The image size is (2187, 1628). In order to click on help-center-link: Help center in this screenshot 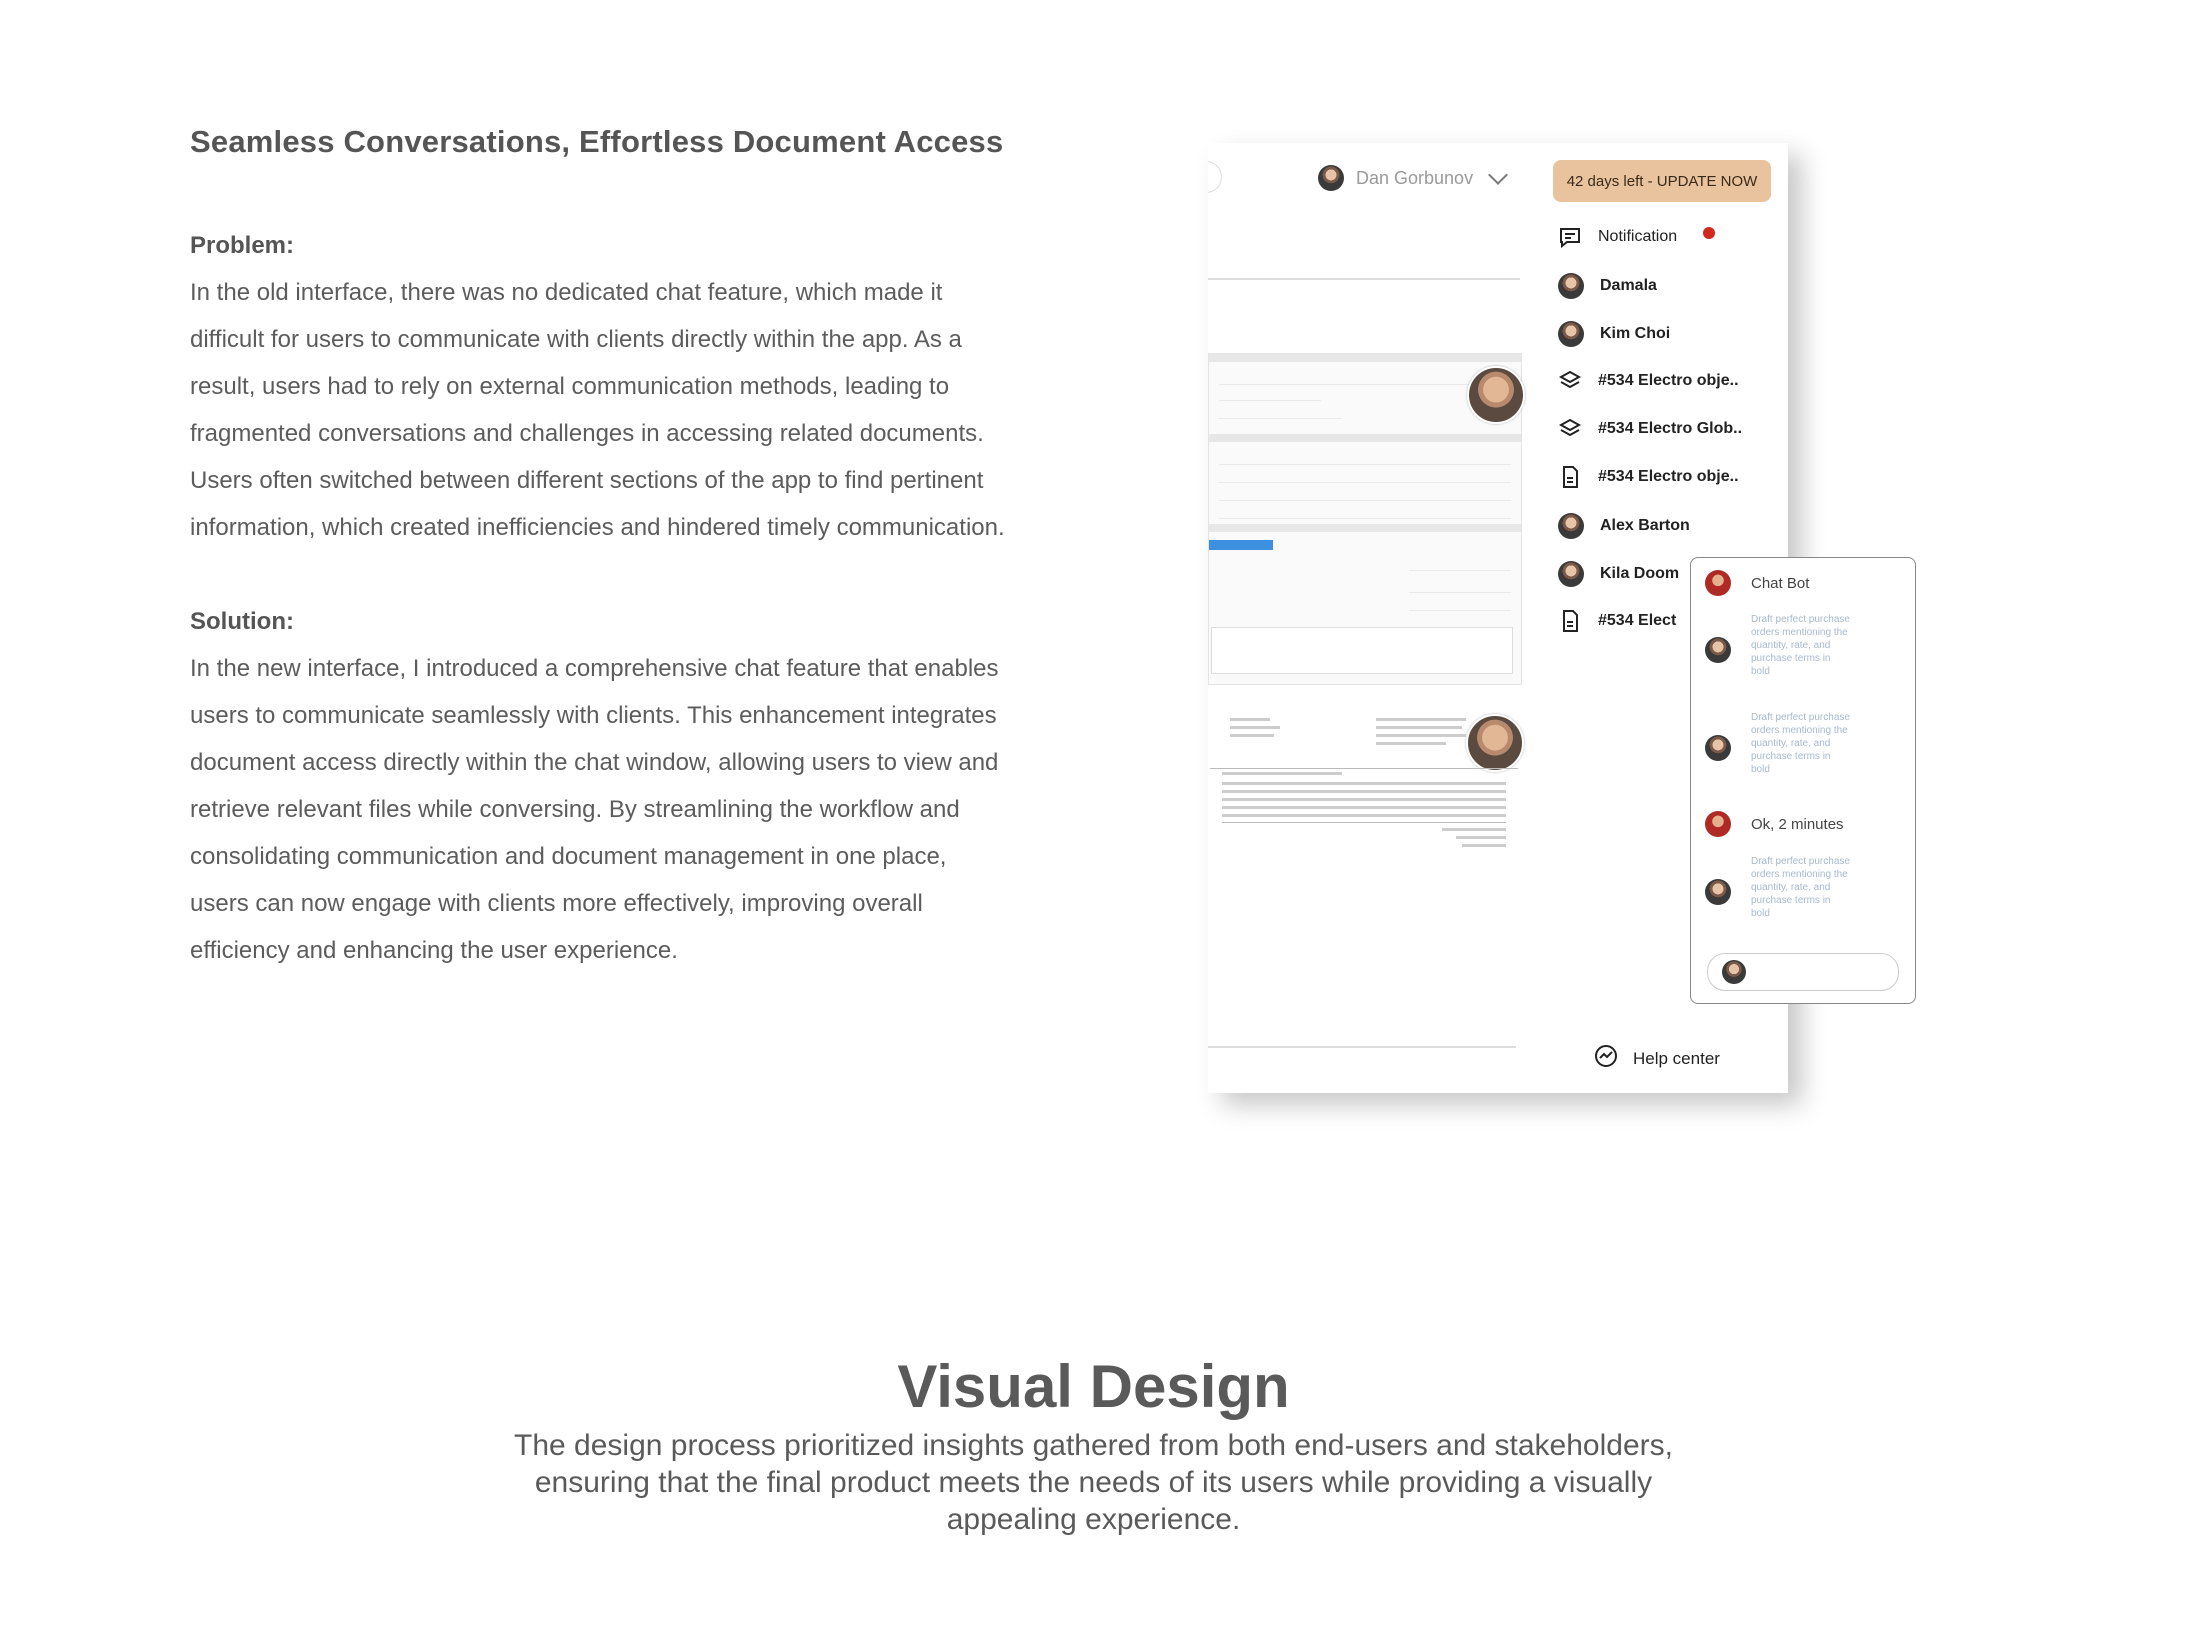, I will do `click(1656, 1058)`.